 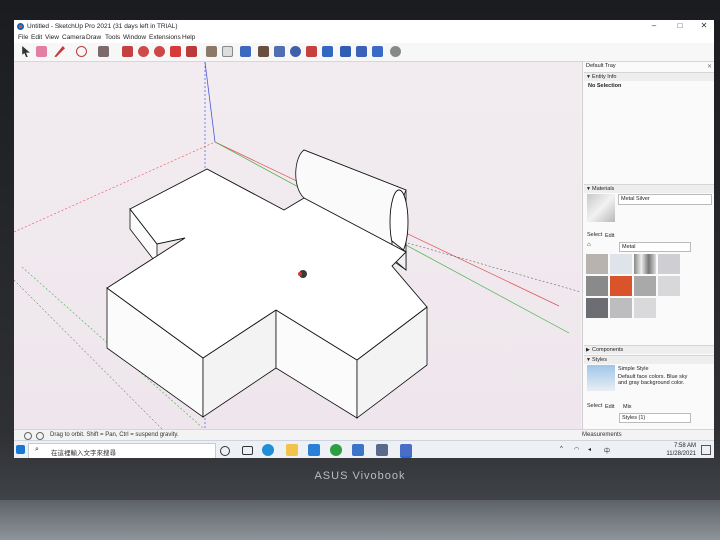 I want to click on style-library-select: Styles (1), so click(x=655, y=418).